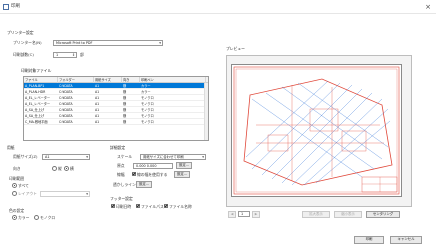  What do you see at coordinates (74, 43) in the screenshot?
I see `printer-select-value: Microsoft Print to PDF` at bounding box center [74, 43].